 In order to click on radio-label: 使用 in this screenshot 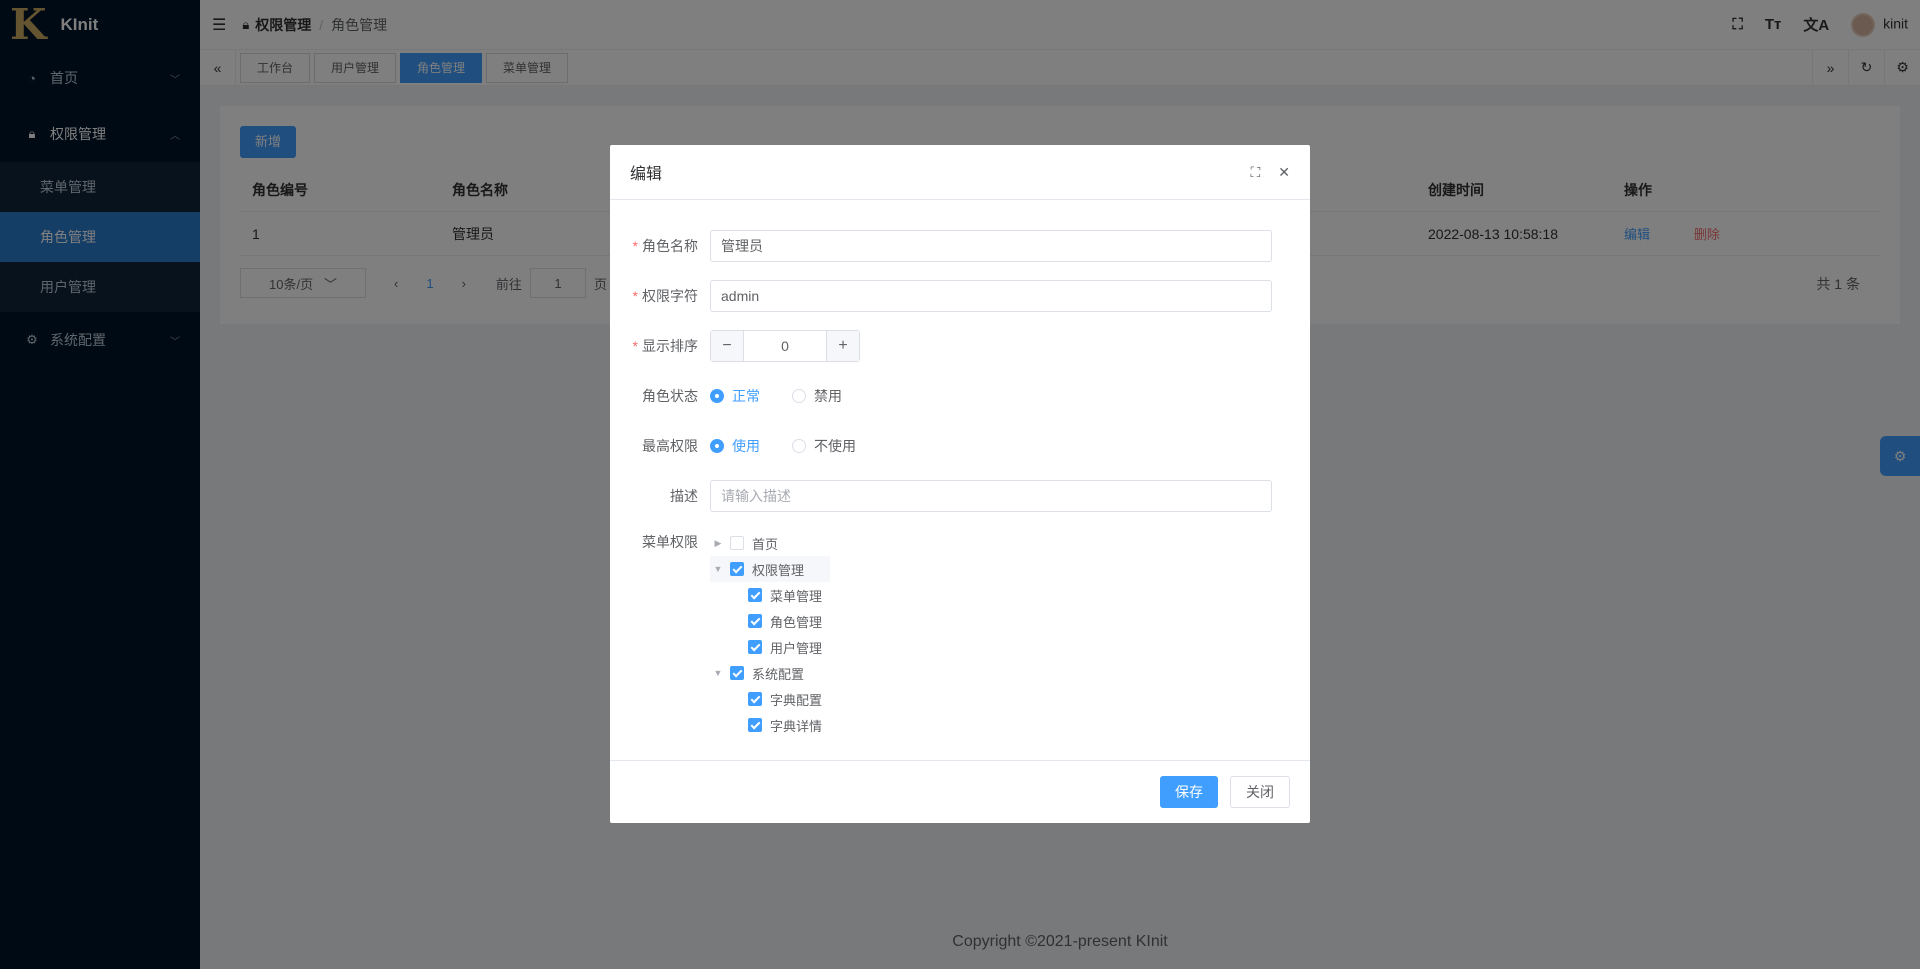, I will do `click(746, 446)`.